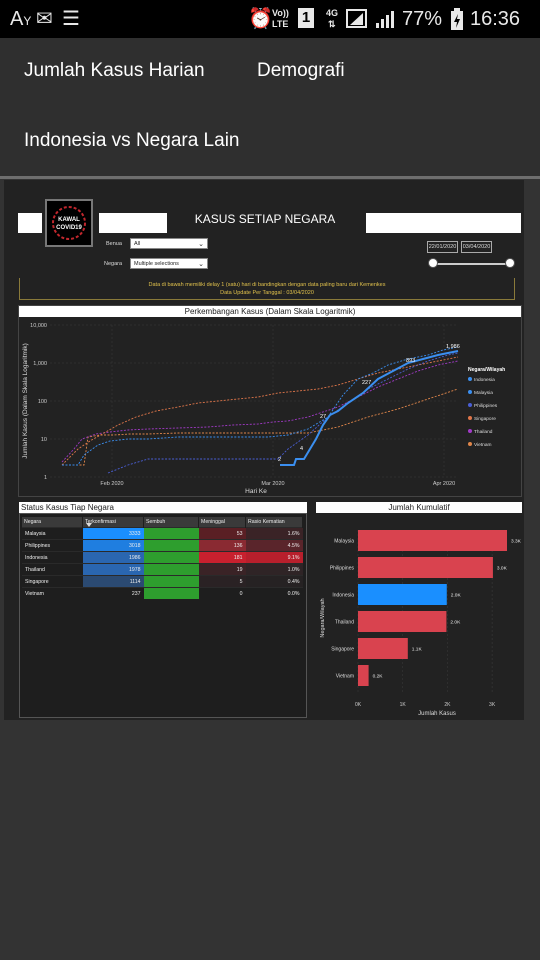 Image resolution: width=540 pixels, height=960 pixels. Describe the element at coordinates (169, 243) in the screenshot. I see `filter-benua-dropdown: All ⌄` at that location.